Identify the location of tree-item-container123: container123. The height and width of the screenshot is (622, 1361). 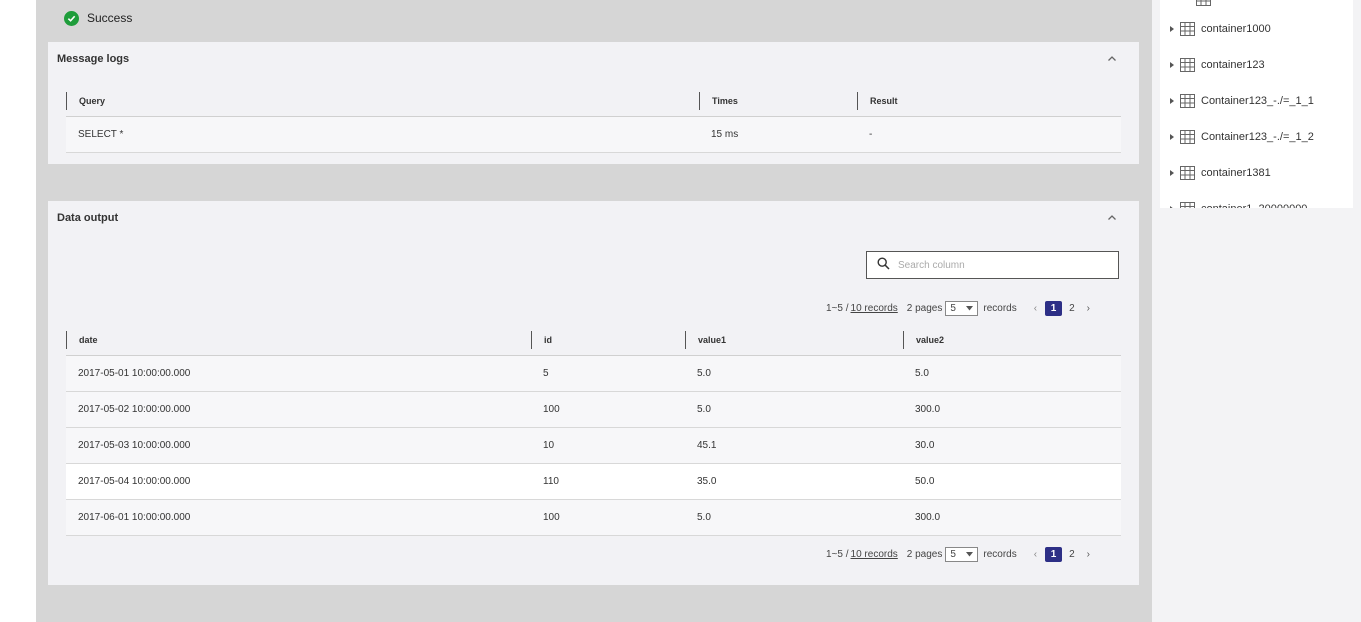
(1212, 65).